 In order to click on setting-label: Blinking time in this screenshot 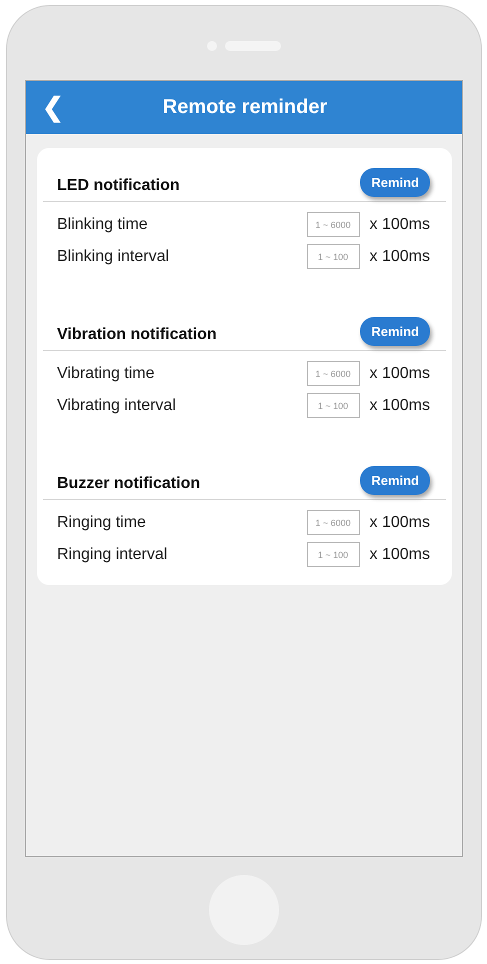, I will do `click(103, 225)`.